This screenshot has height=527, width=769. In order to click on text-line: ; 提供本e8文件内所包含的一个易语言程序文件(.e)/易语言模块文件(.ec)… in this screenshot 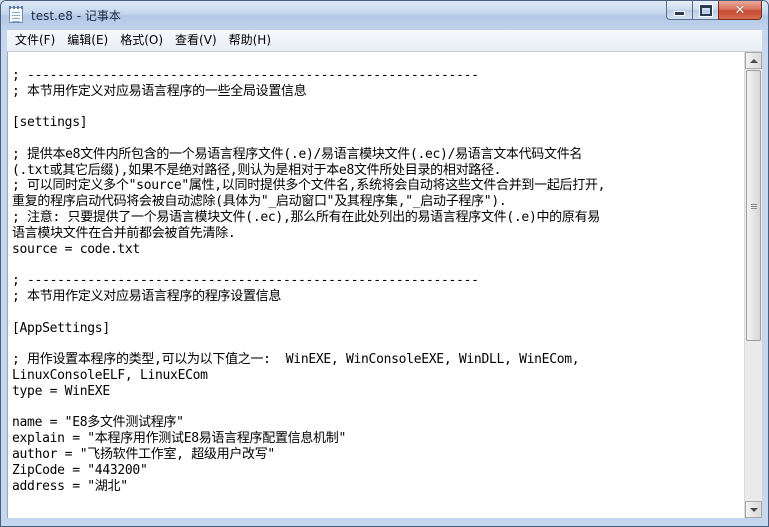, I will do `click(297, 154)`.